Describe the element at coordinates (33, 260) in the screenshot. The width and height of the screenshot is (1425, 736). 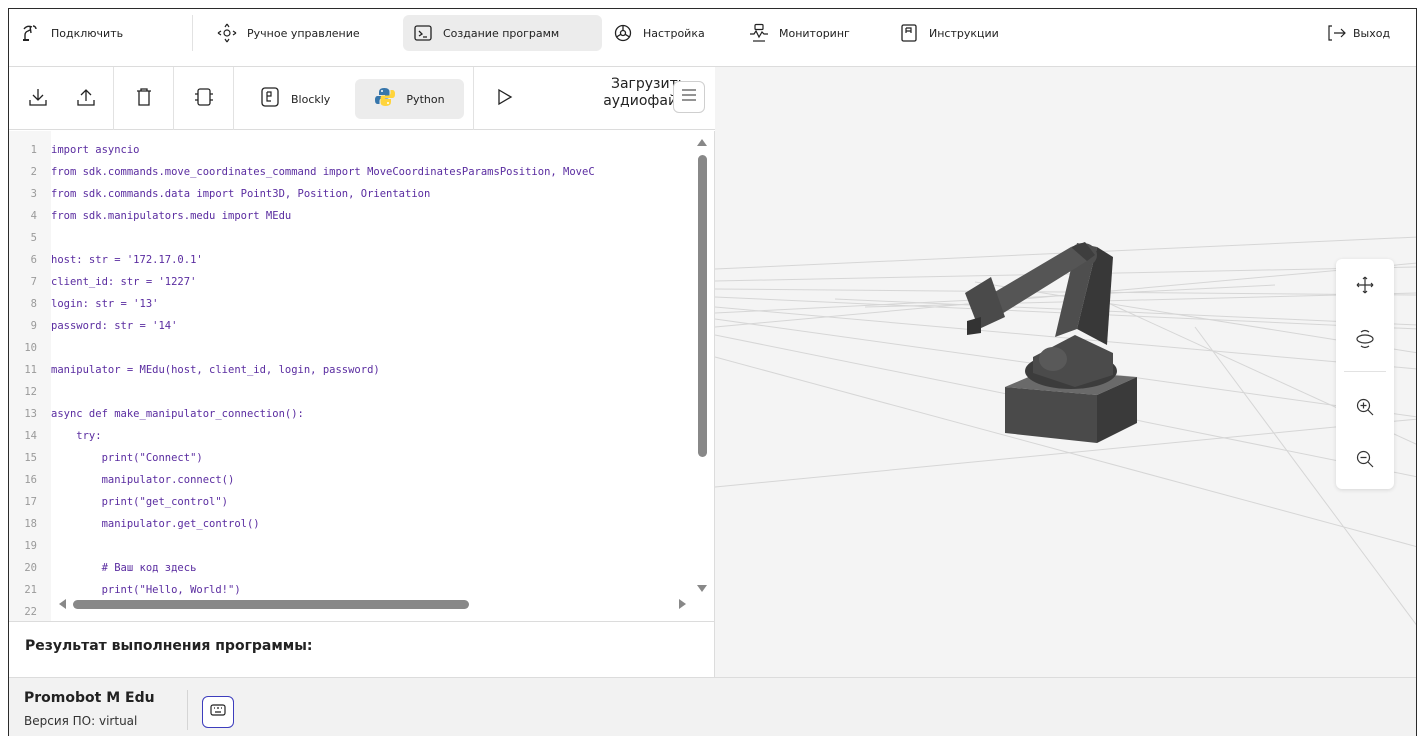
I see `line-number: 6` at that location.